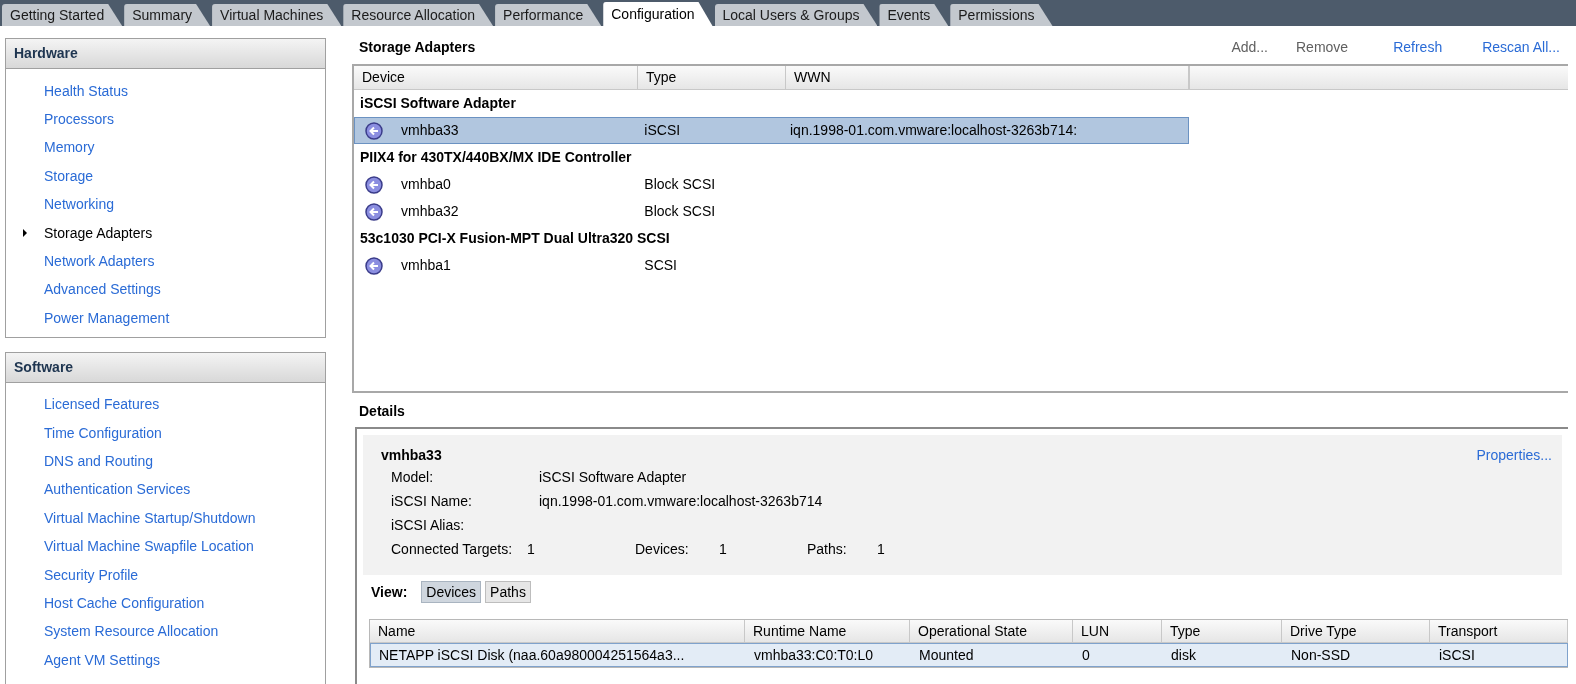  What do you see at coordinates (107, 318) in the screenshot?
I see `sidebar-link: Power Management` at bounding box center [107, 318].